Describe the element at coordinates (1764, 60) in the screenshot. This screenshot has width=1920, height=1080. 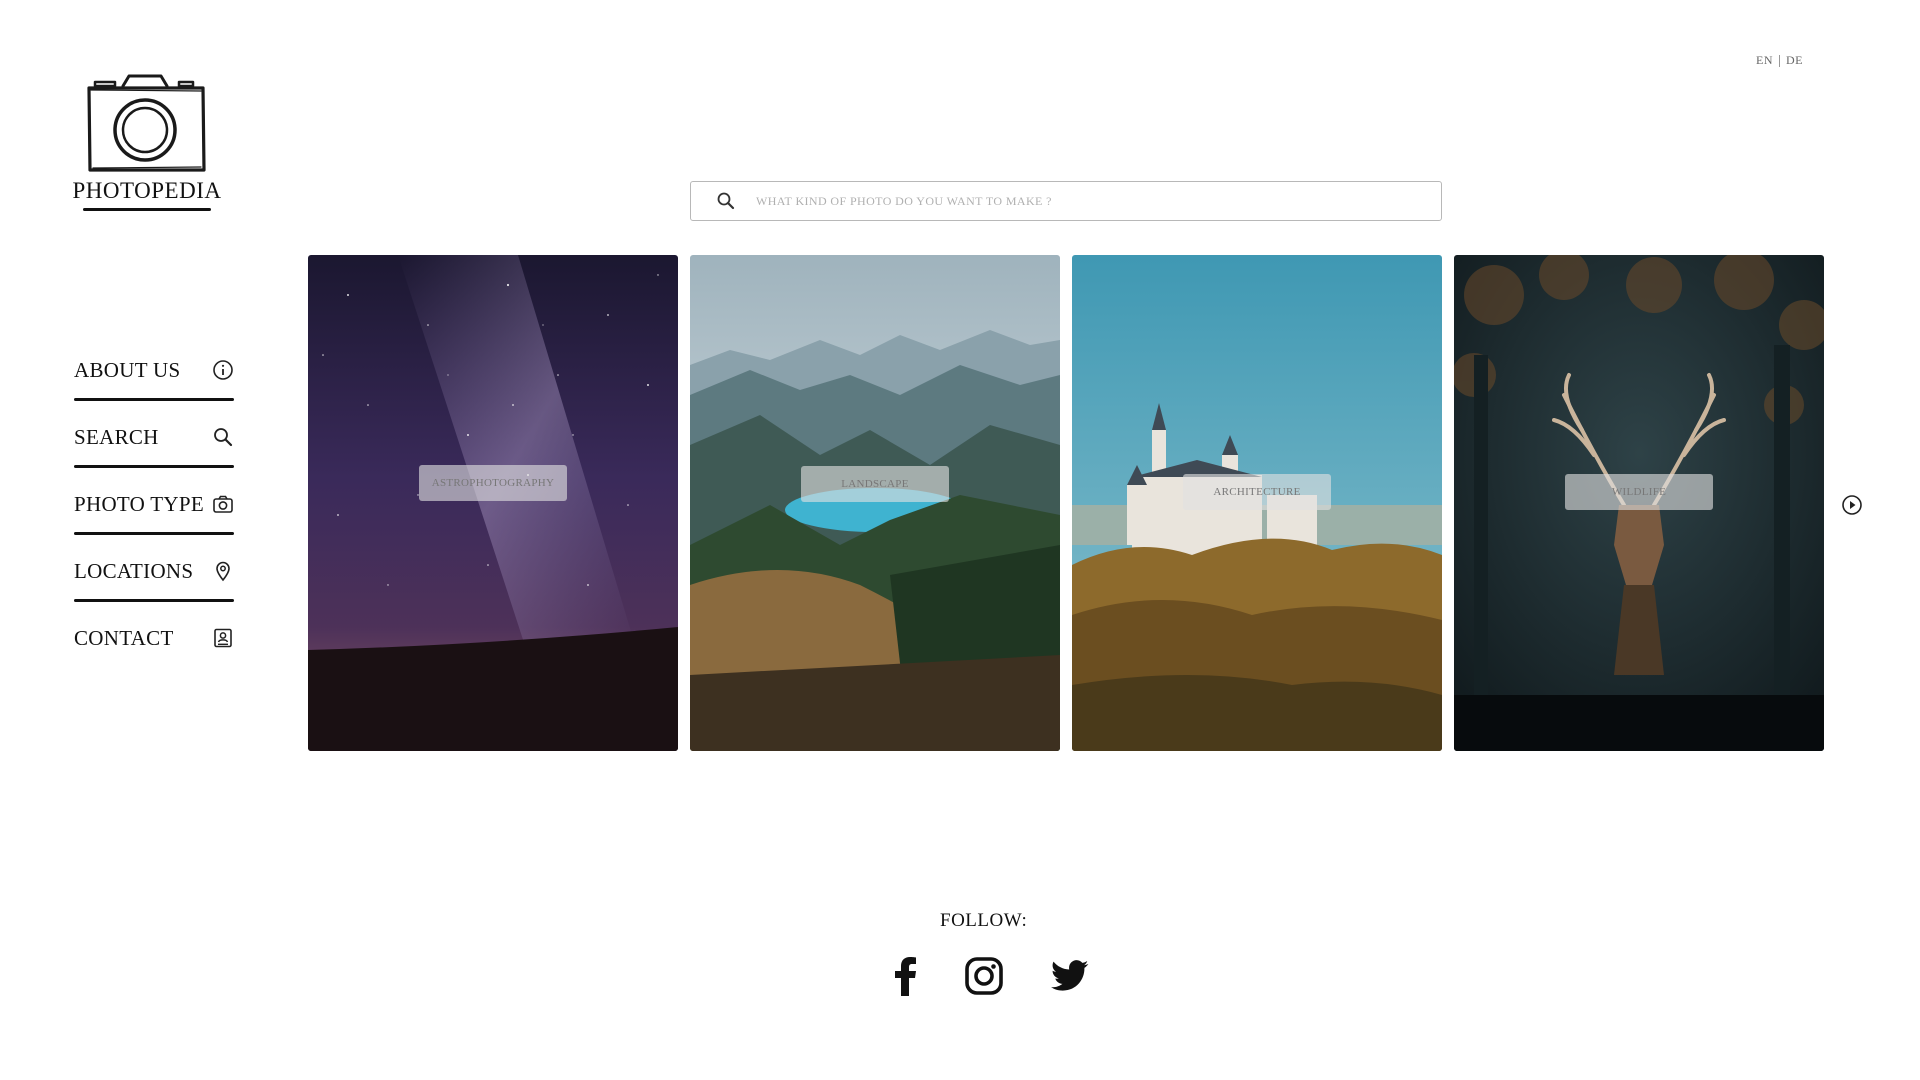
I see `lang-en-link: EN` at that location.